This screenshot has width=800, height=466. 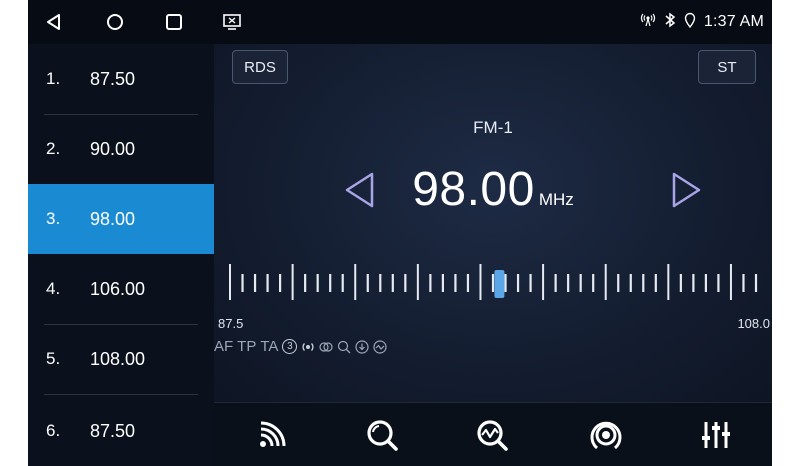 I want to click on preset-item: 4. 106.00, so click(x=121, y=289).